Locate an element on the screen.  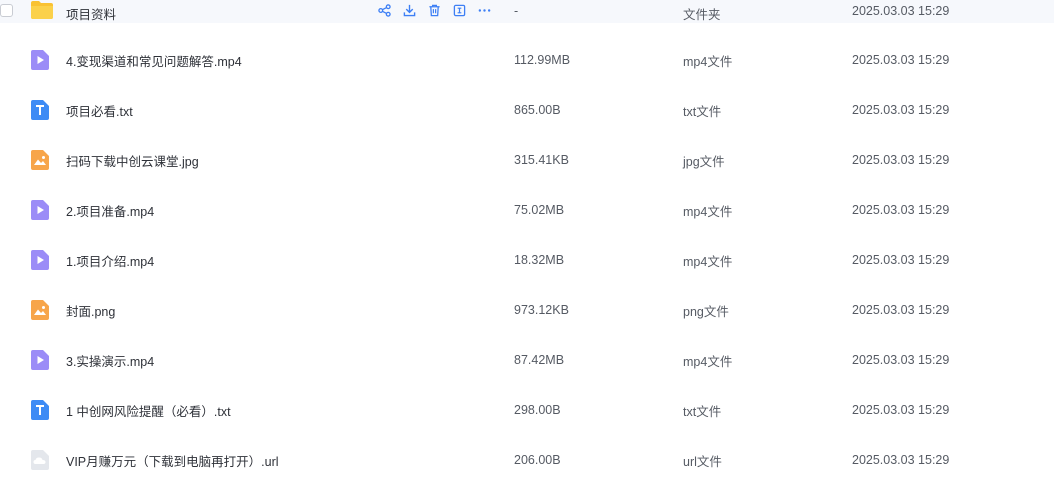
file-type: jpg文件 is located at coordinates (704, 161).